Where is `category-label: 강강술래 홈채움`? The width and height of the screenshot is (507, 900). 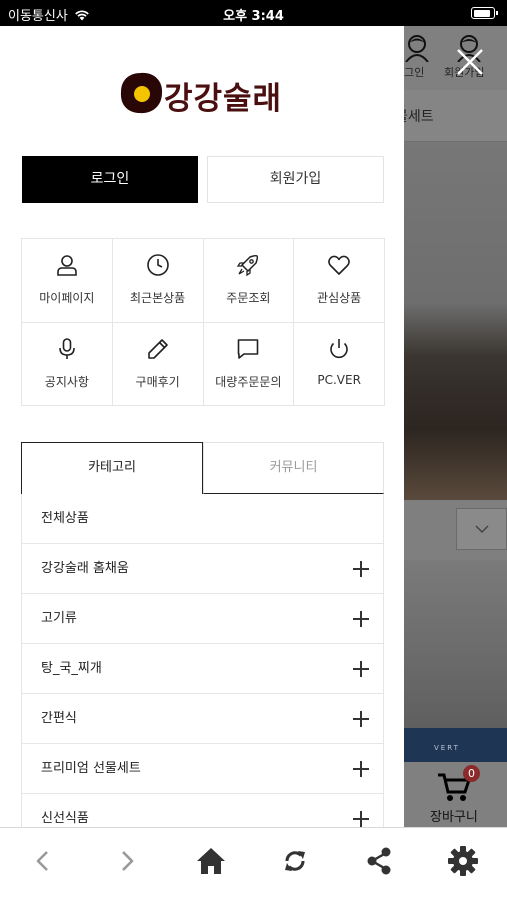
category-label: 강강술래 홈채움 is located at coordinates (85, 568).